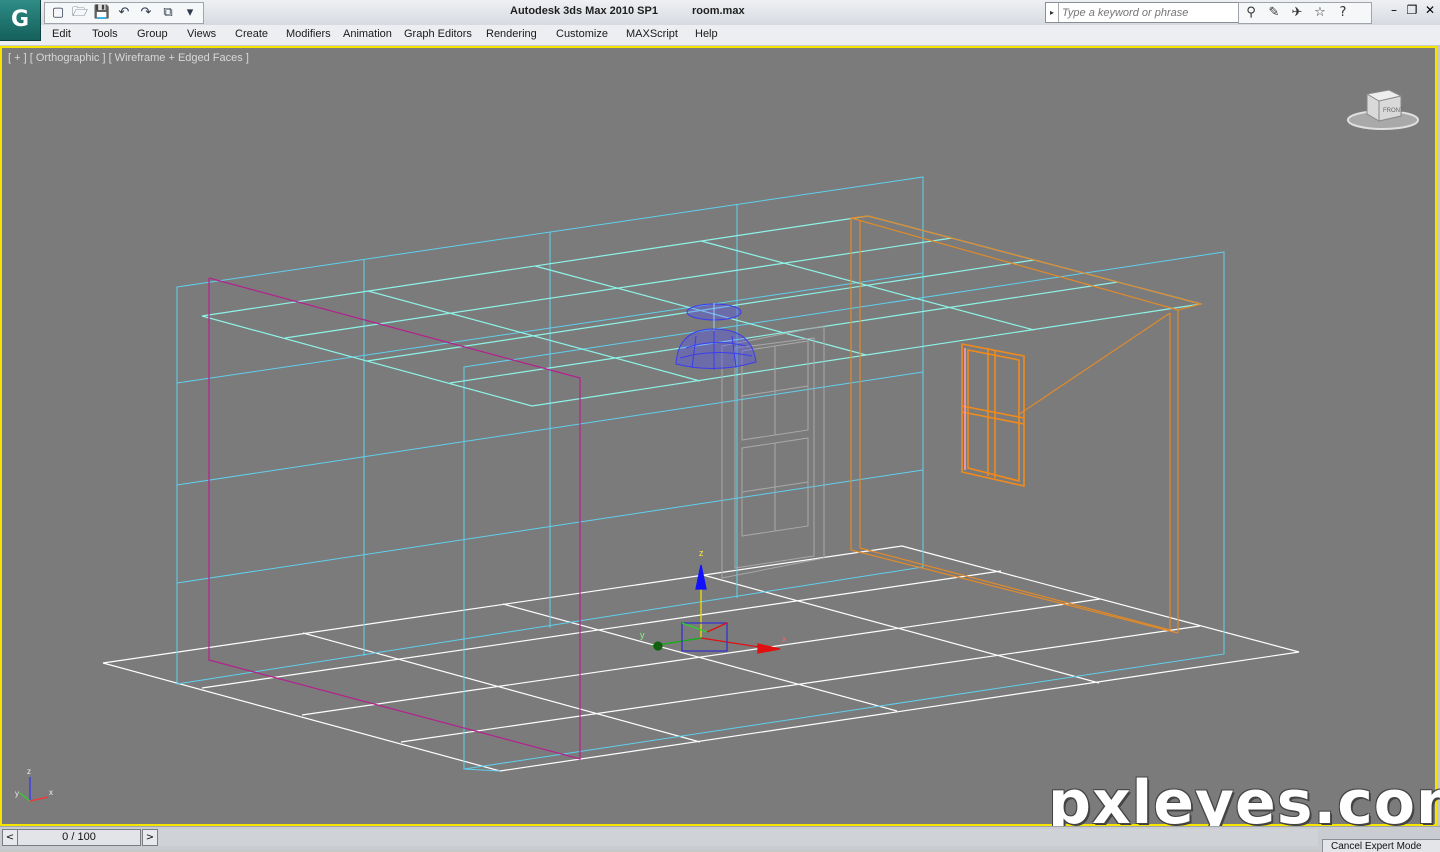 Image resolution: width=1440 pixels, height=852 pixels. Describe the element at coordinates (20, 20) in the screenshot. I see `application-menu-button: G` at that location.